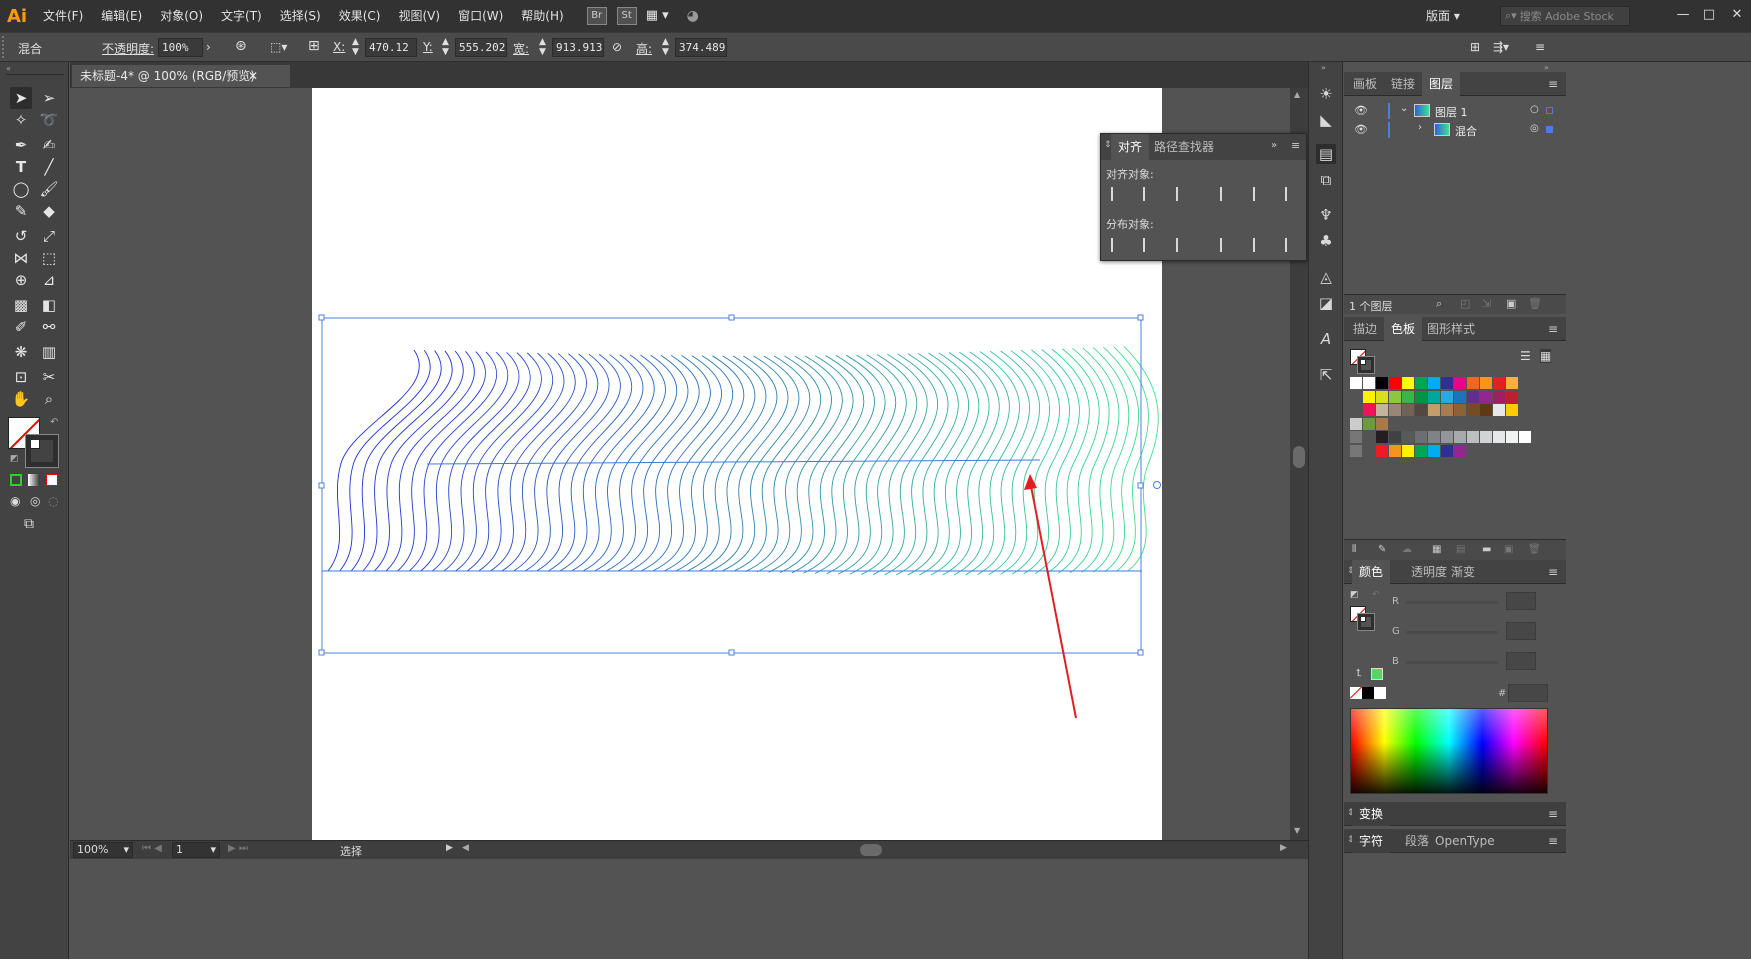  I want to click on draw-inside-icon: ◌, so click(53, 501).